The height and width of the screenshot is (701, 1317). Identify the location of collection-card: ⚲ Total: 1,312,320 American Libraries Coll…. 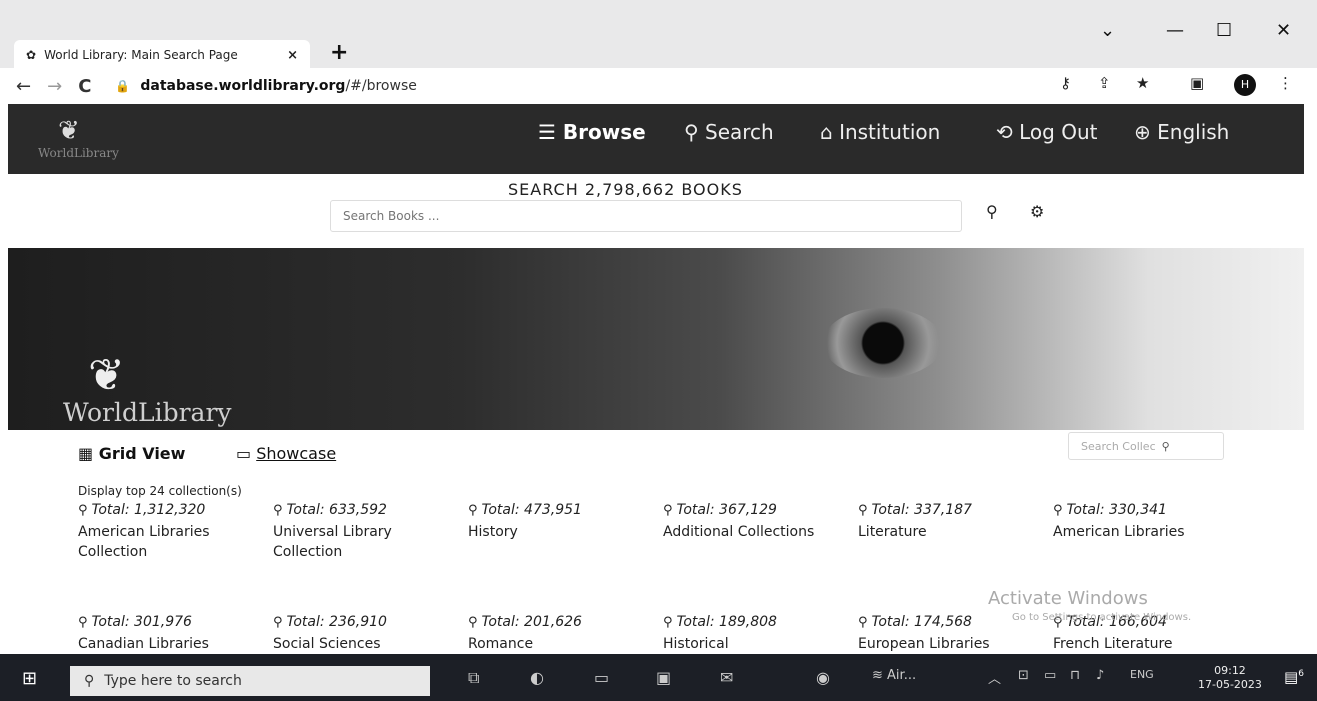
(171, 532).